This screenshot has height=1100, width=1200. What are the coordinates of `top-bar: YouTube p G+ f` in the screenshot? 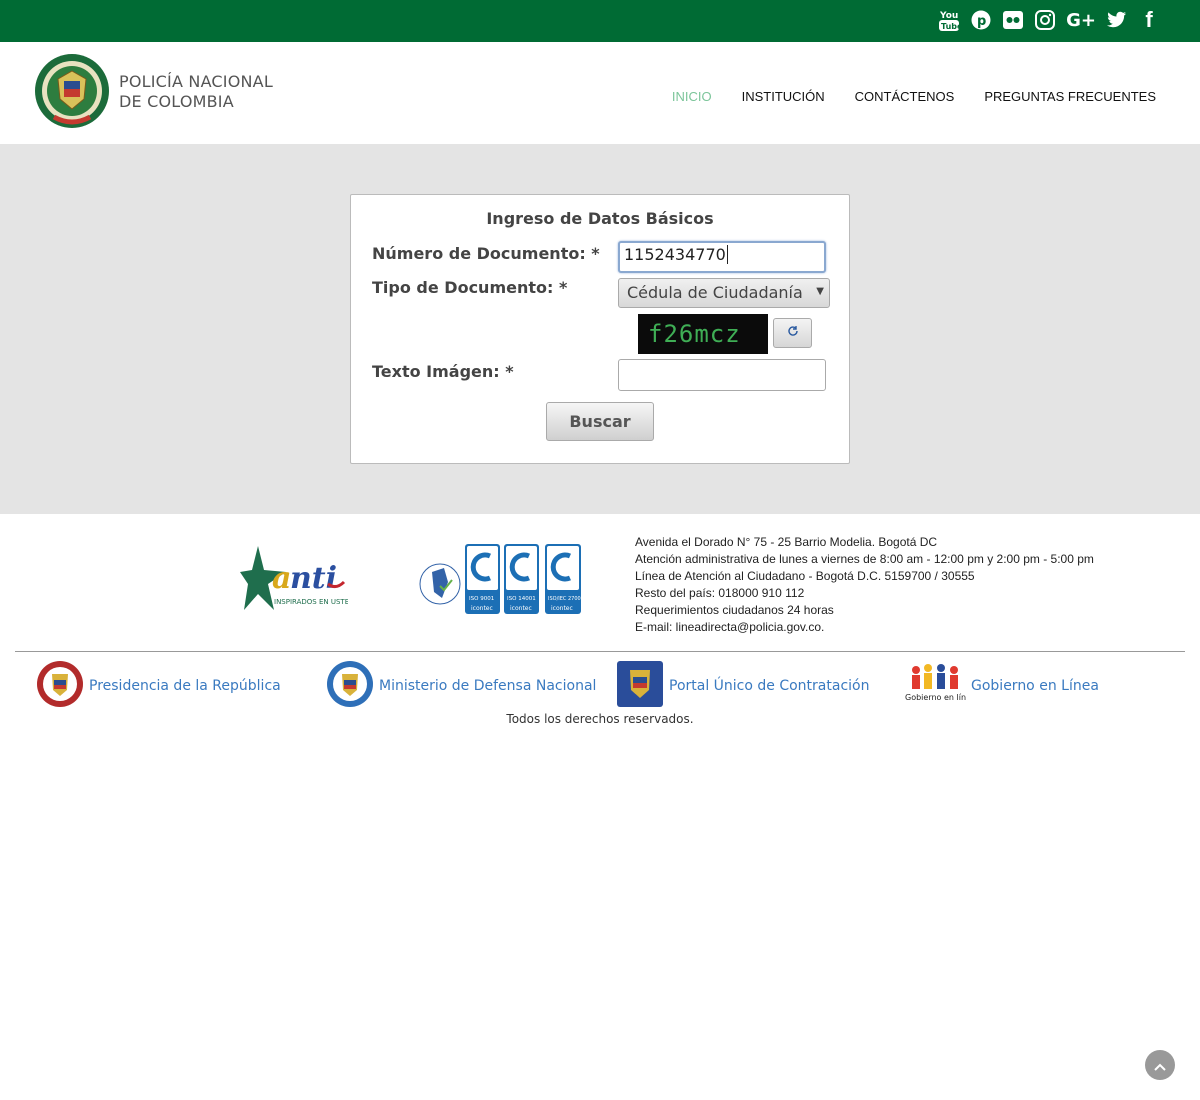 It's located at (600, 21).